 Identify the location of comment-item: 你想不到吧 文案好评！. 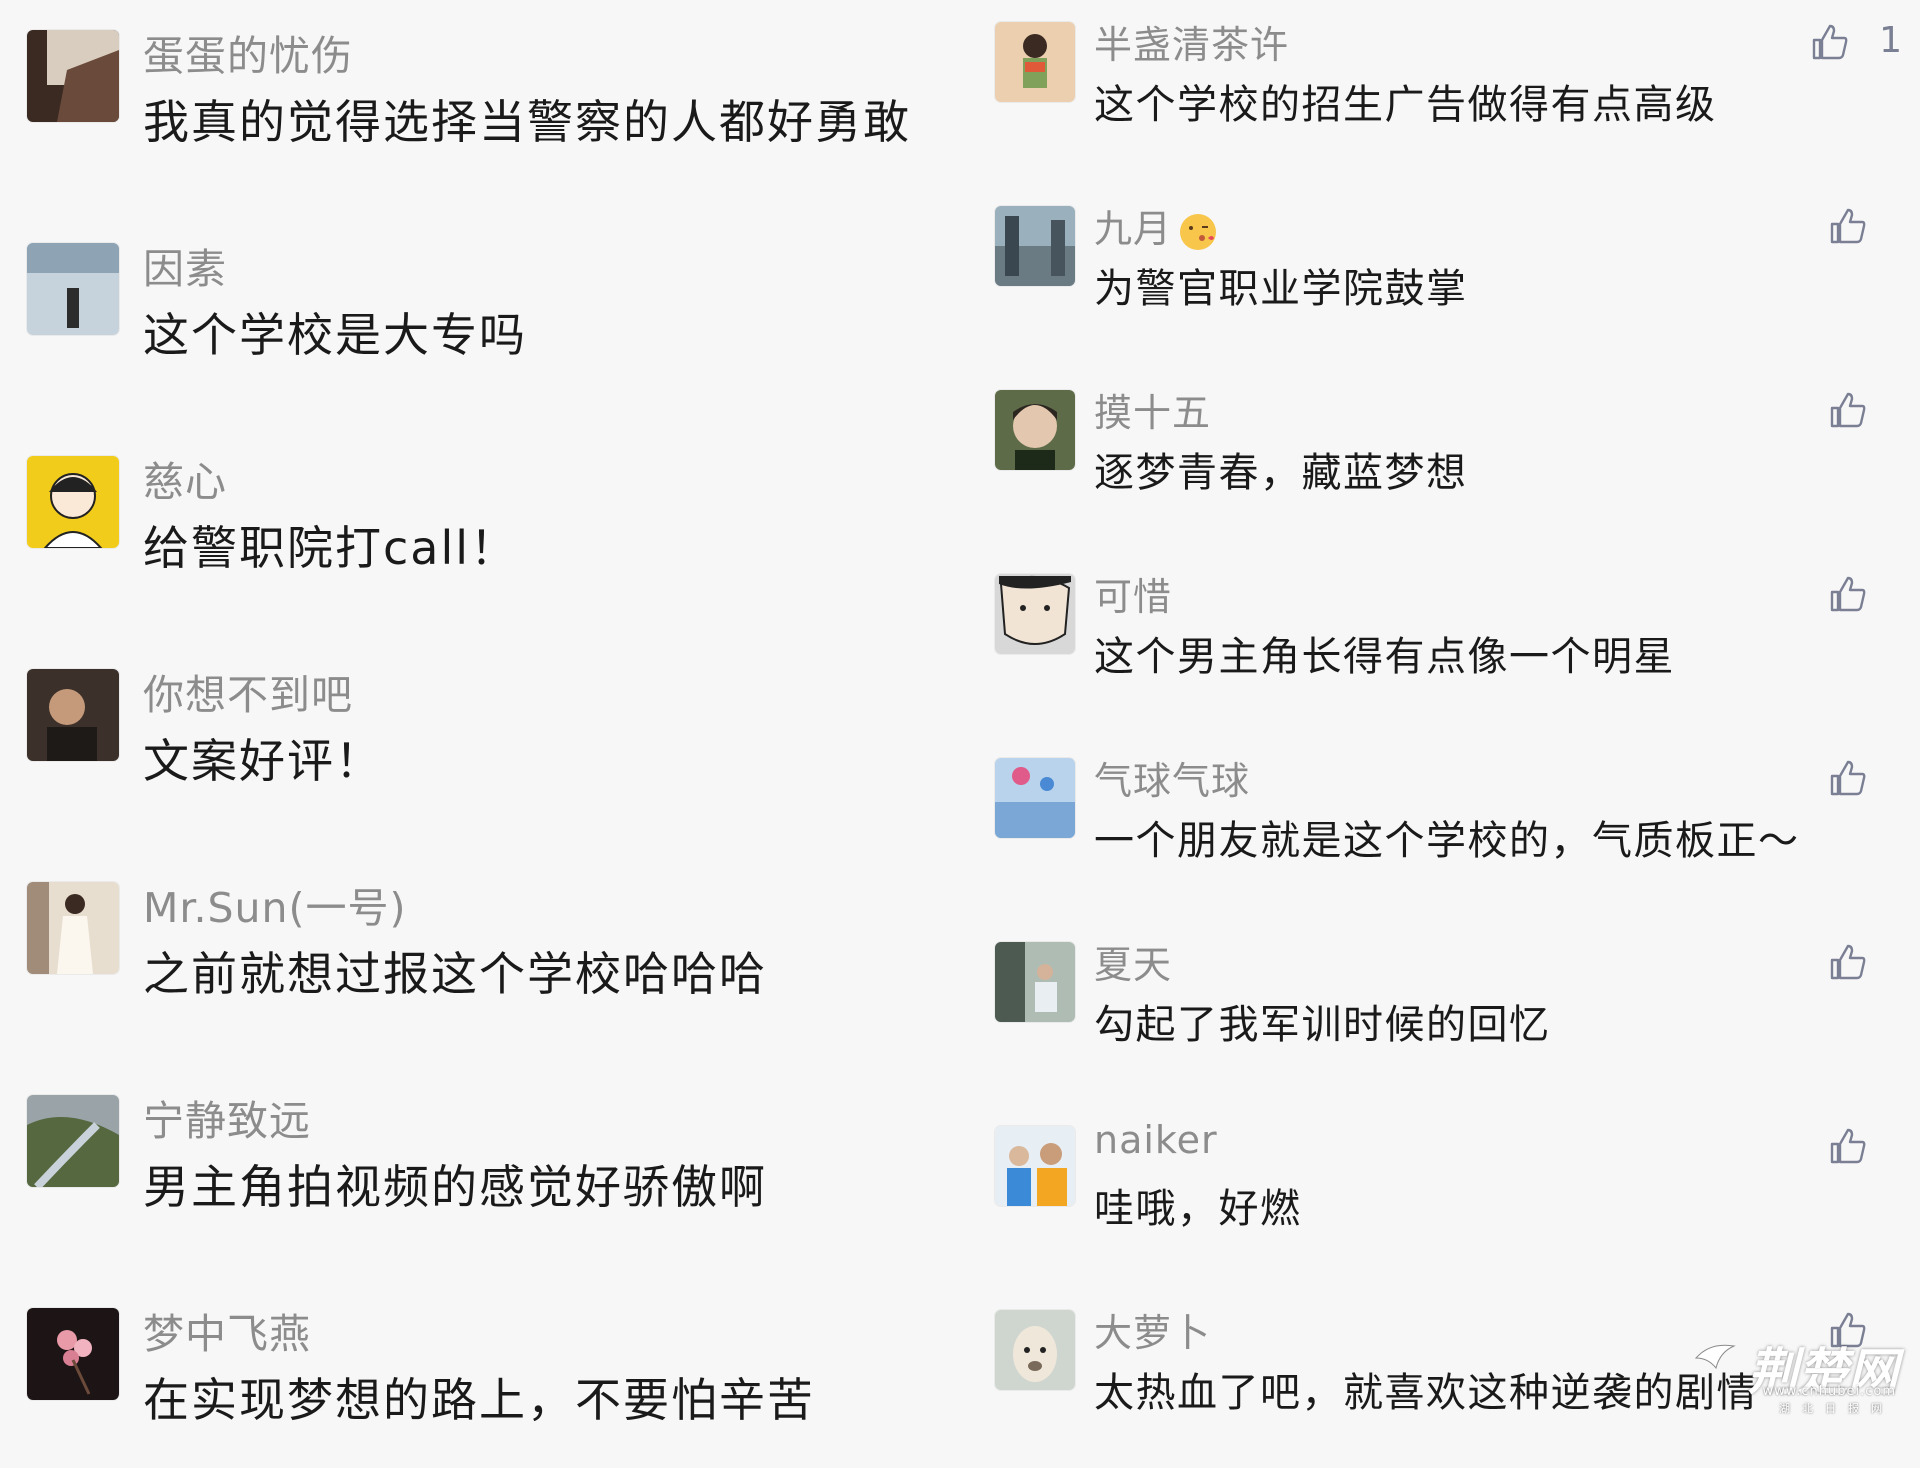
(480, 729).